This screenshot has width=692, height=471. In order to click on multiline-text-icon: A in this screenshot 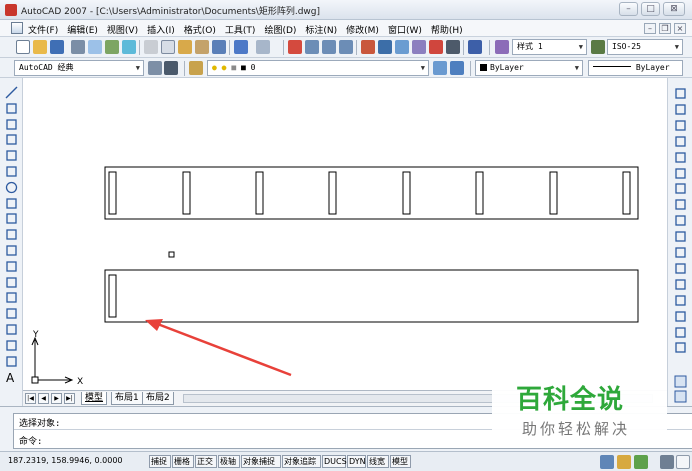, I will do `click(11, 376)`.